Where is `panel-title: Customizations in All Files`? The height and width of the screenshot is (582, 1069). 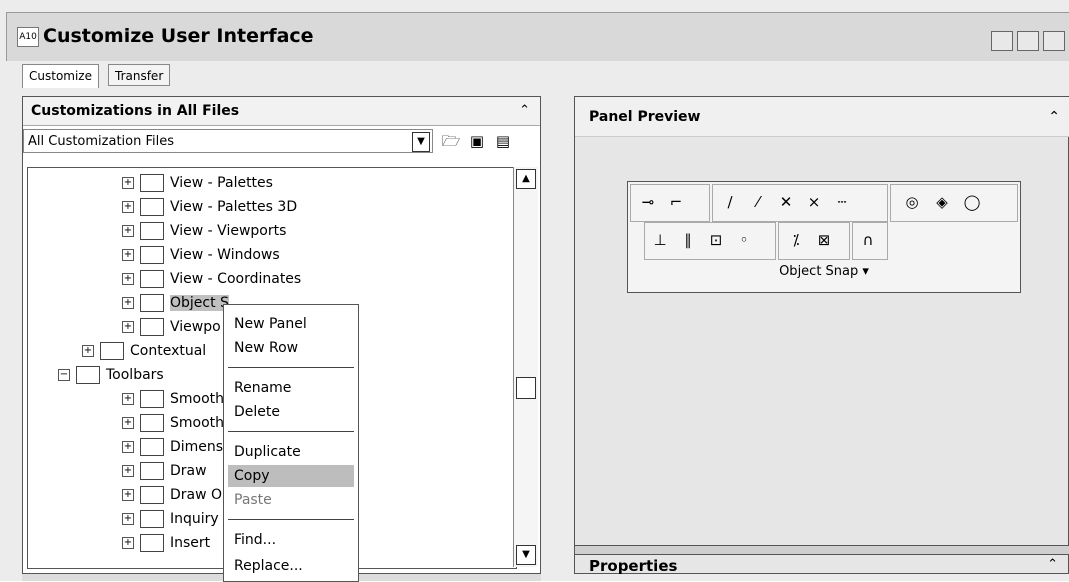 panel-title: Customizations in All Files is located at coordinates (135, 111).